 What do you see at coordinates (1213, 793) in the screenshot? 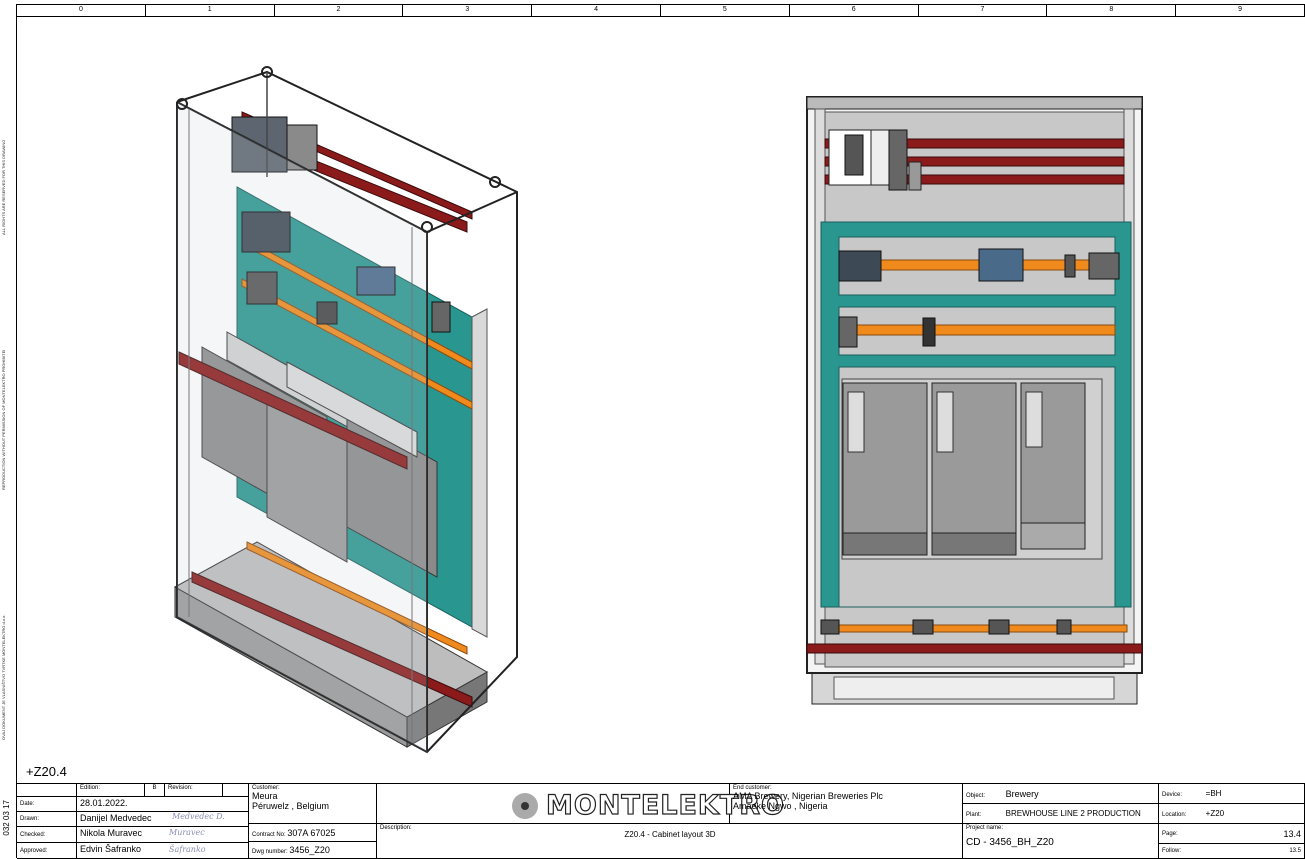
I see `device-value: =BH` at bounding box center [1213, 793].